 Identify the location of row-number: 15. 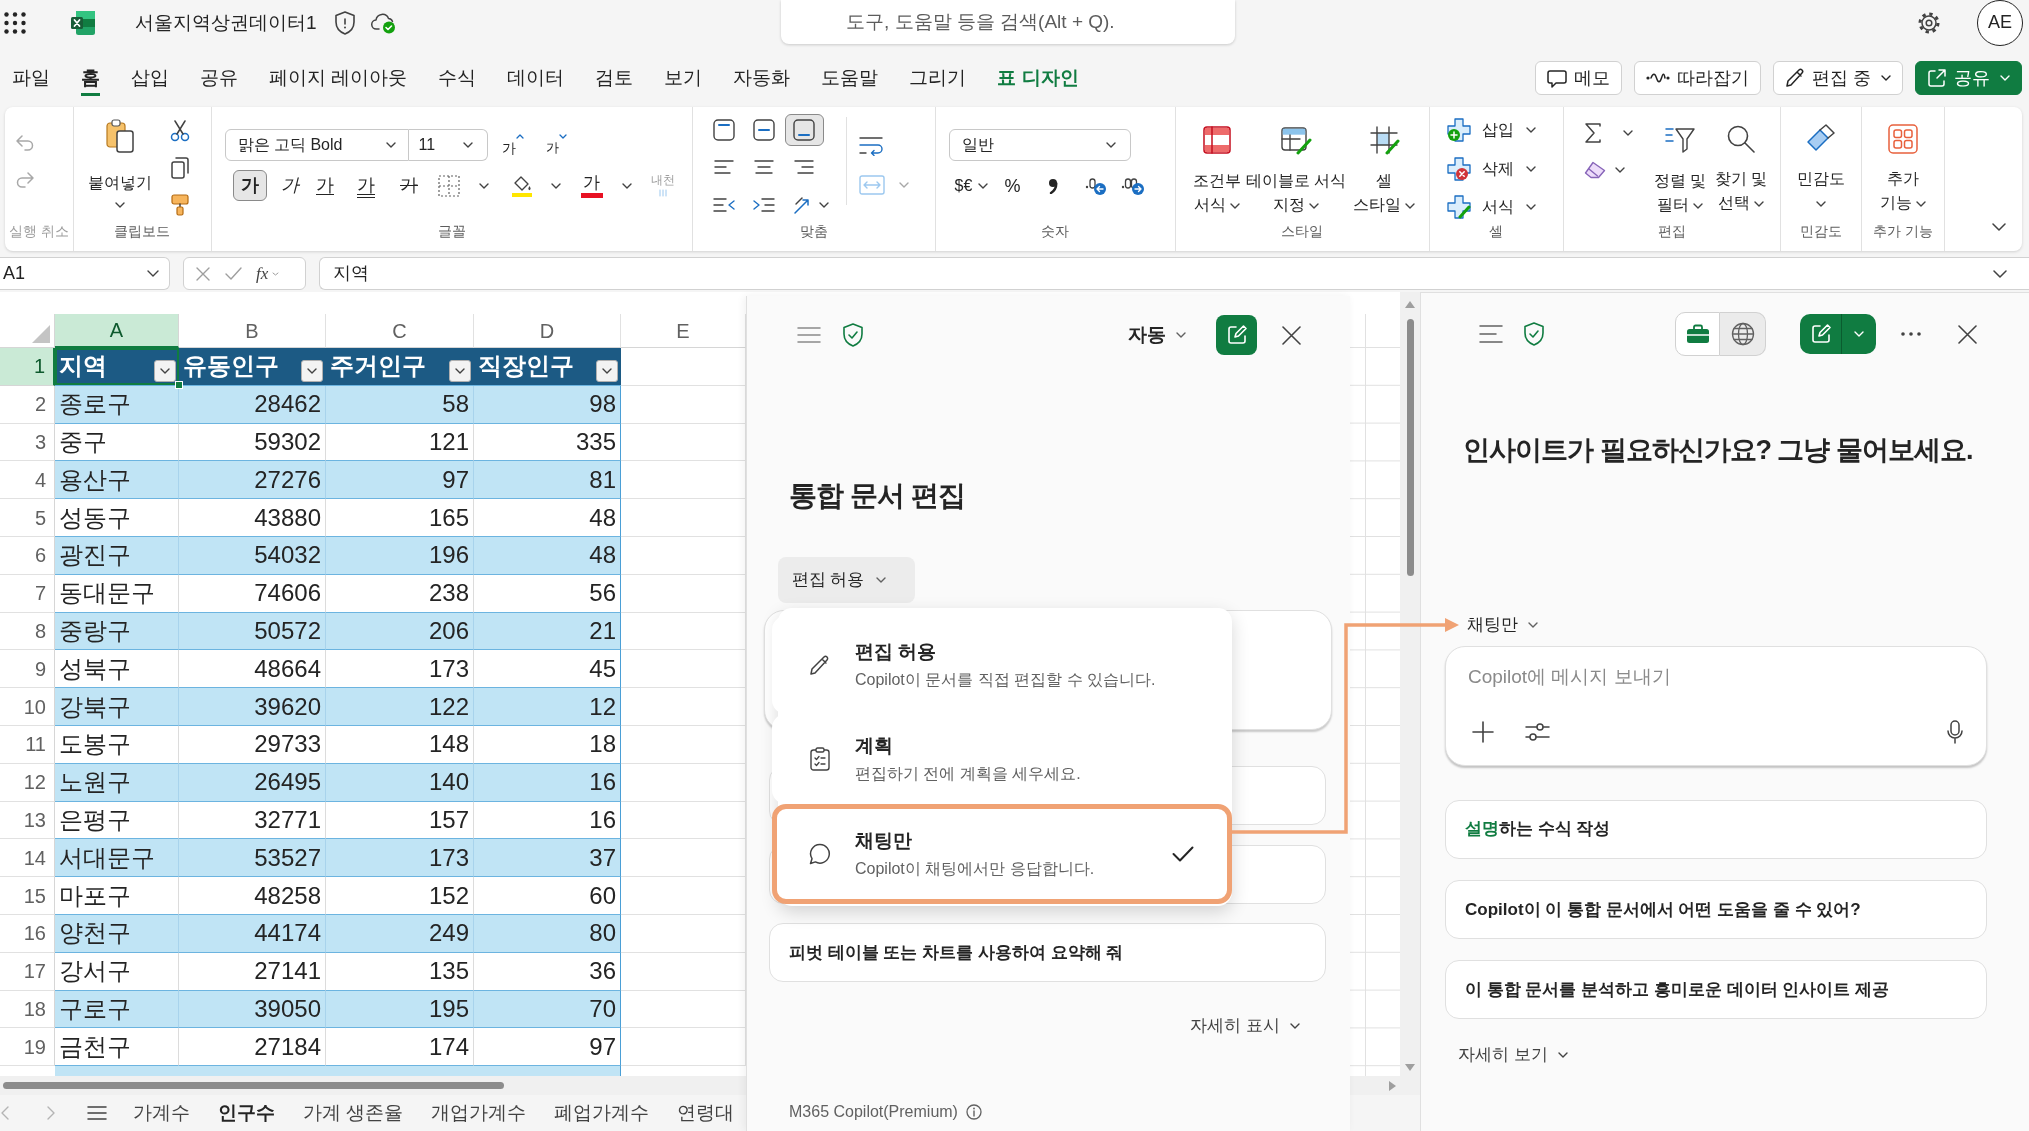
(27, 896).